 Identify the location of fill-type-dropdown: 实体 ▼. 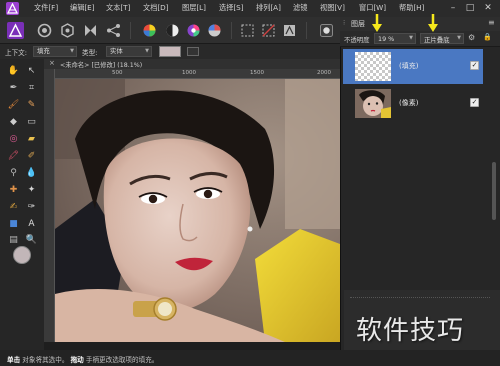
(129, 51).